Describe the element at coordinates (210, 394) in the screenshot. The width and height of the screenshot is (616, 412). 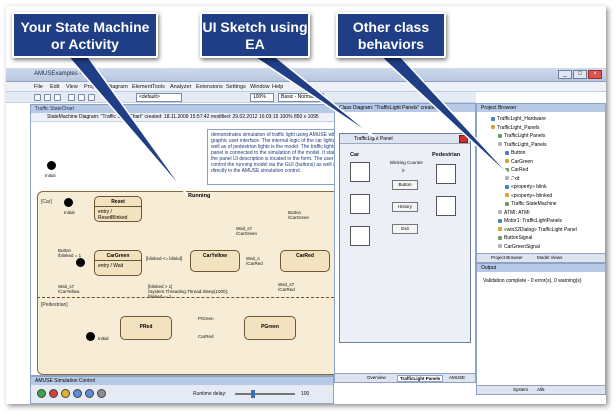
I see `runtime-delay-label: Runtime delay:` at that location.